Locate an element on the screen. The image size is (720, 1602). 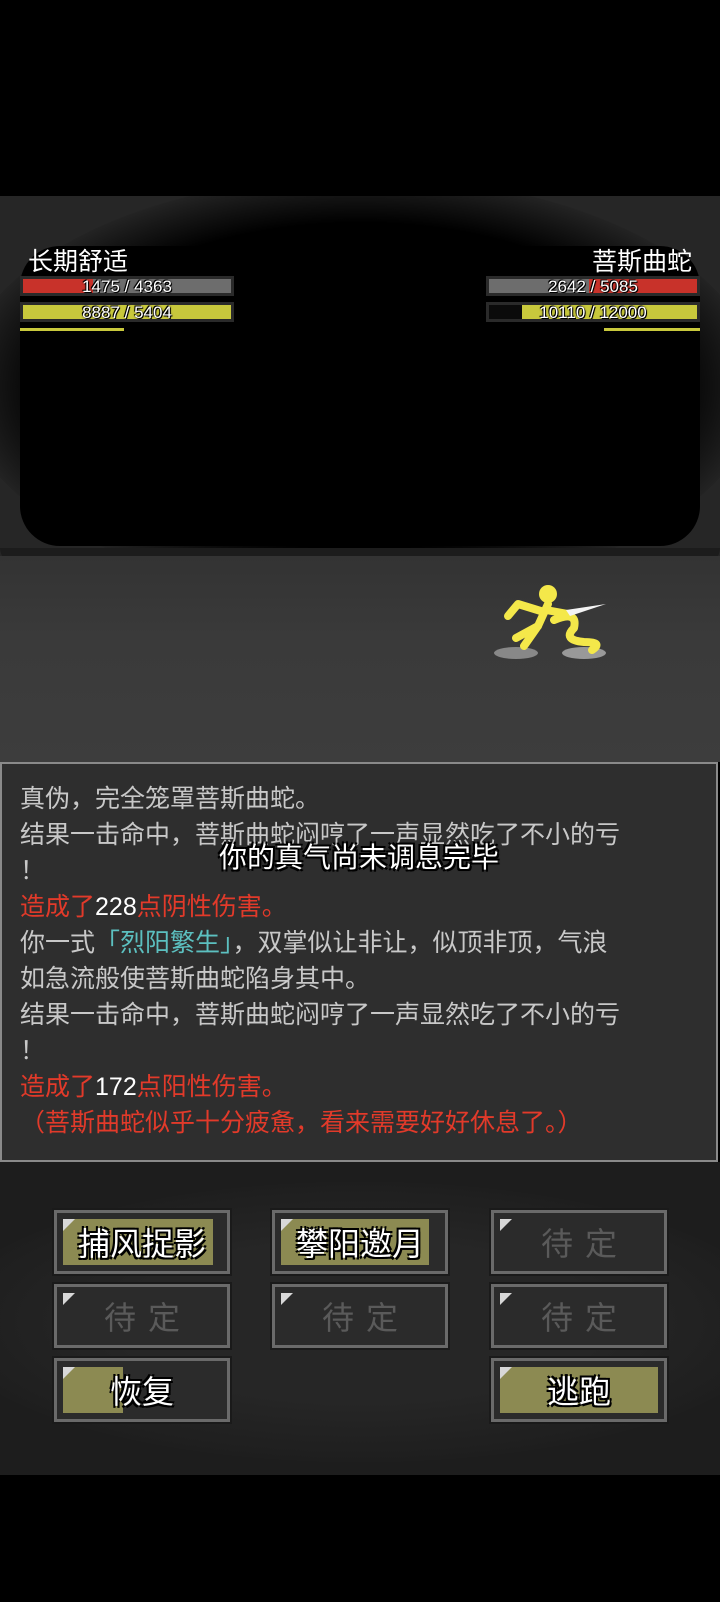
log-text: 「烈阳繁生」 is located at coordinates (164, 943).